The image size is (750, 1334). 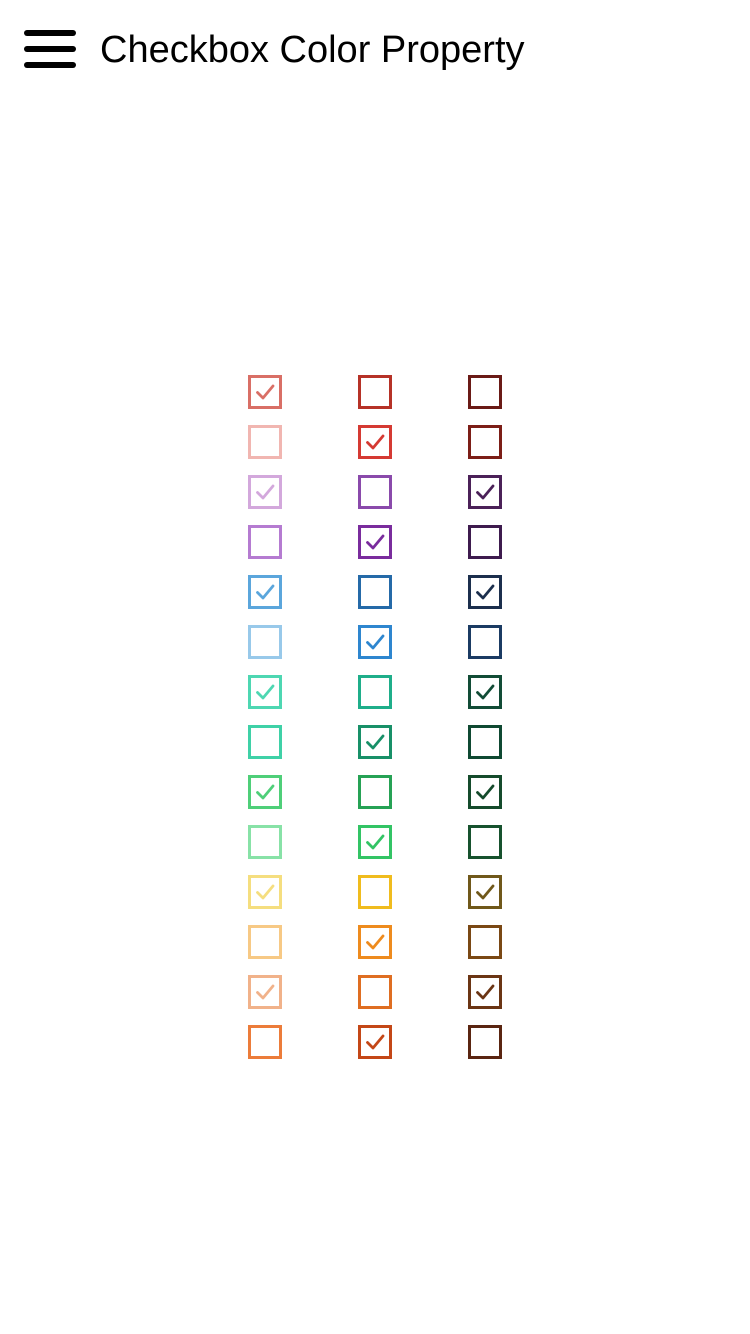 What do you see at coordinates (312, 50) in the screenshot?
I see `page-title: Checkbox Color Property` at bounding box center [312, 50].